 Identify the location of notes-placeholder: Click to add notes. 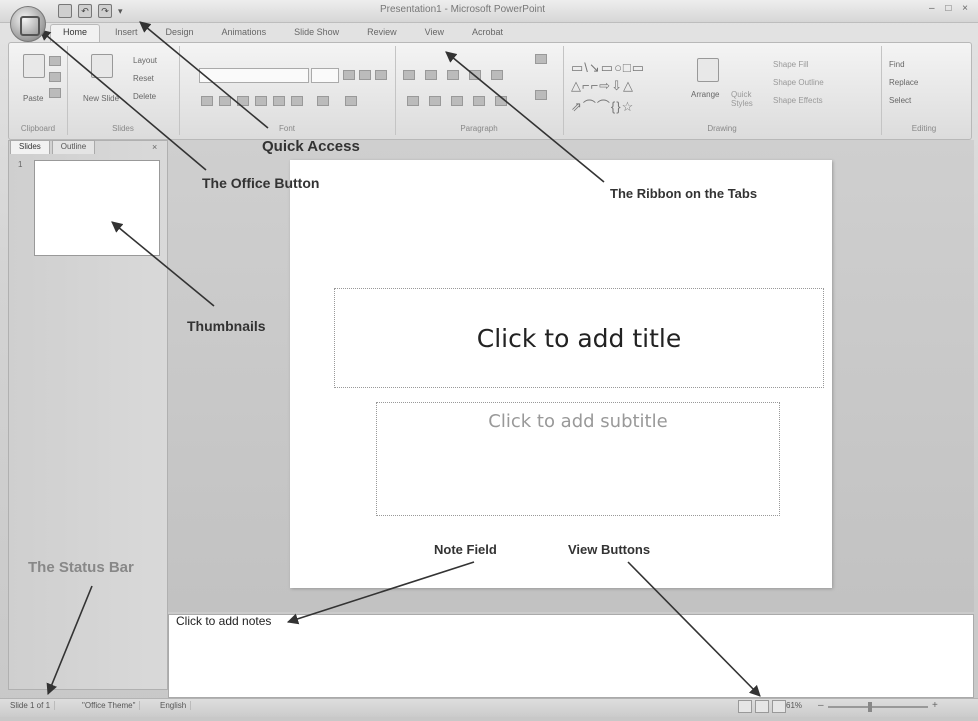
(223, 621).